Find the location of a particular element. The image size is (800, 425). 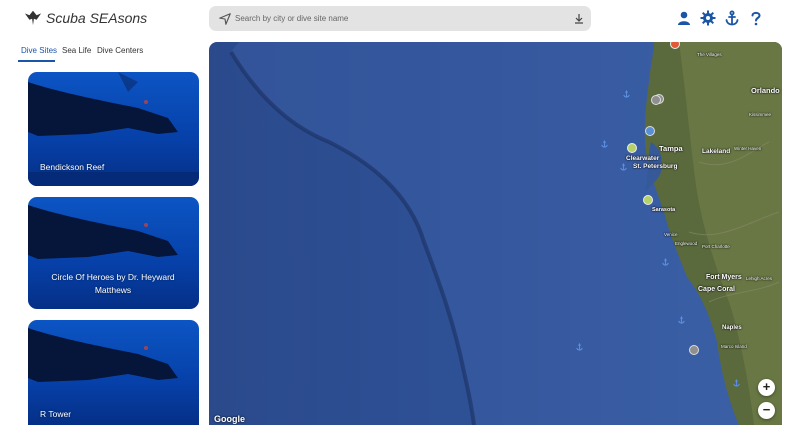

app-header: Scuba SEAsons is located at coordinates (400, 19).